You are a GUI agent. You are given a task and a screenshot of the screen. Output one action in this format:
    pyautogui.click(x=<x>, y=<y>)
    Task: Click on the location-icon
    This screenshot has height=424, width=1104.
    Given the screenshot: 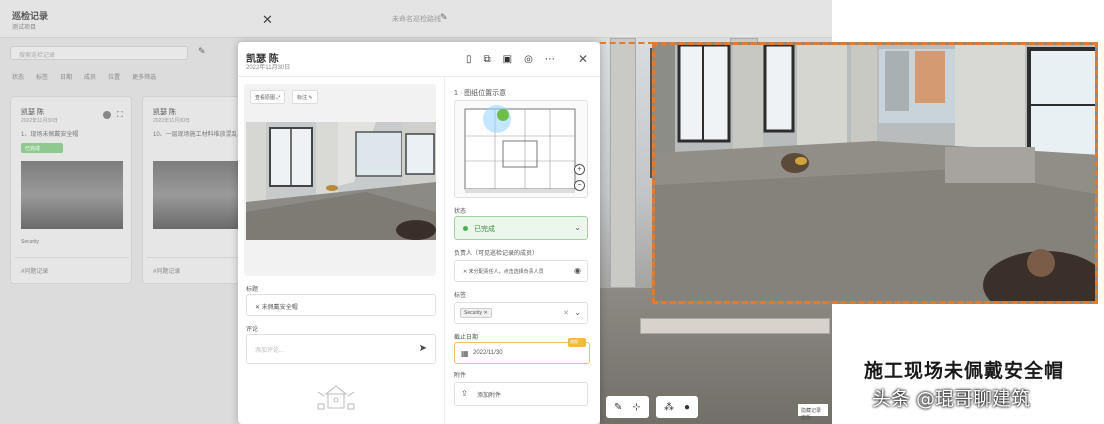 What is the action you would take?
    pyautogui.click(x=107, y=115)
    